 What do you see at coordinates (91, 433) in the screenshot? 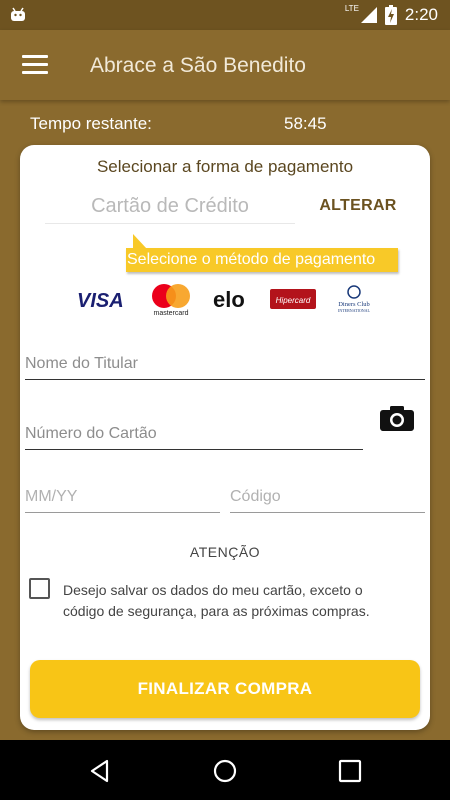
I see `card-number-placeholder: Número do Cartão` at bounding box center [91, 433].